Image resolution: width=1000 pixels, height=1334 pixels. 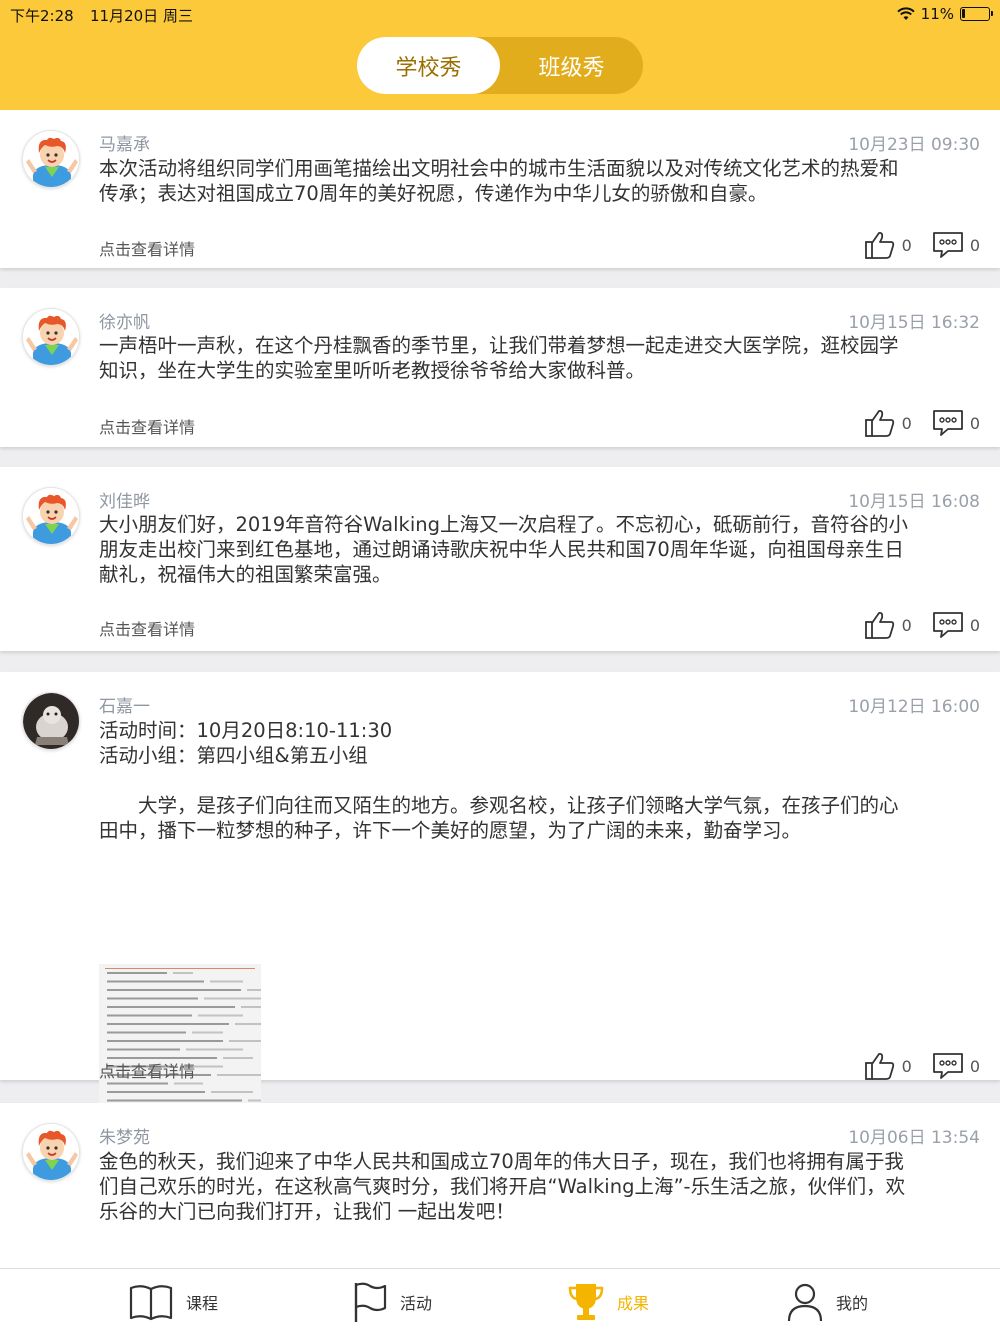 What do you see at coordinates (499, 805) in the screenshot?
I see `post-content-line: 大学，是孩子们向往而又陌生的地方。参观名校，让孩子们领略大学气氛，在孩子们的心` at bounding box center [499, 805].